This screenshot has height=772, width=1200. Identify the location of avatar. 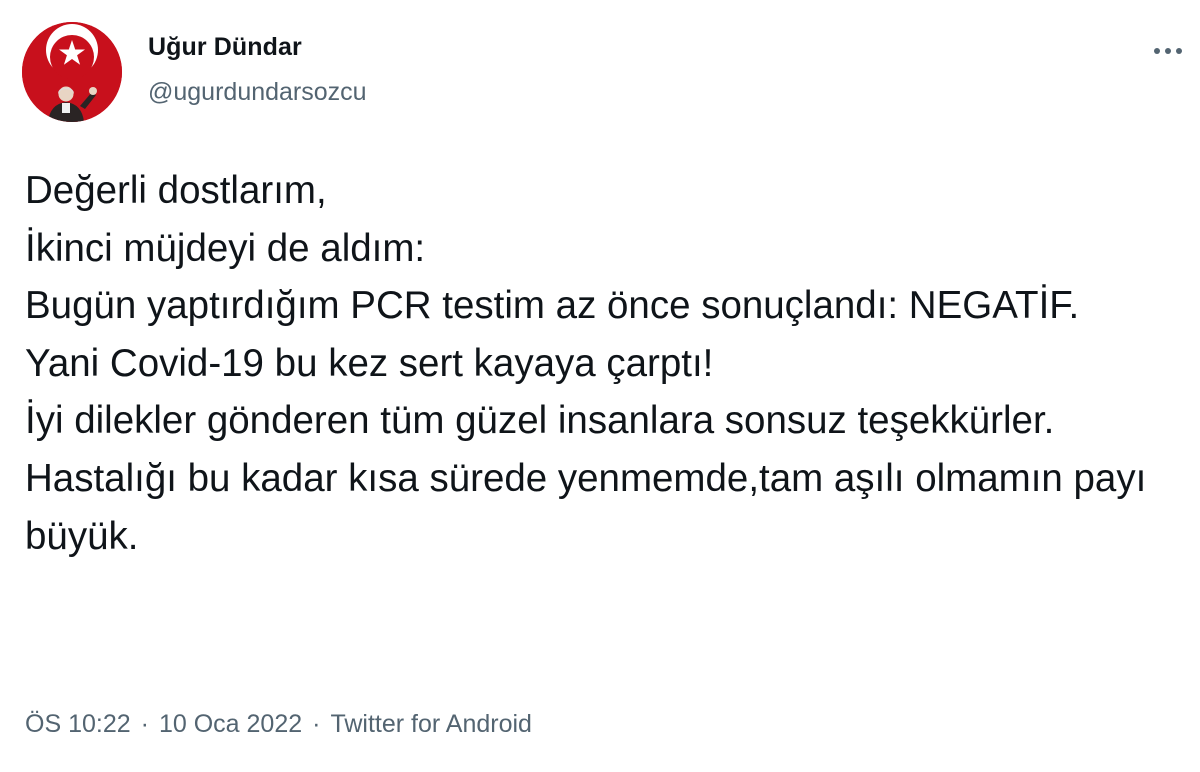
(72, 72).